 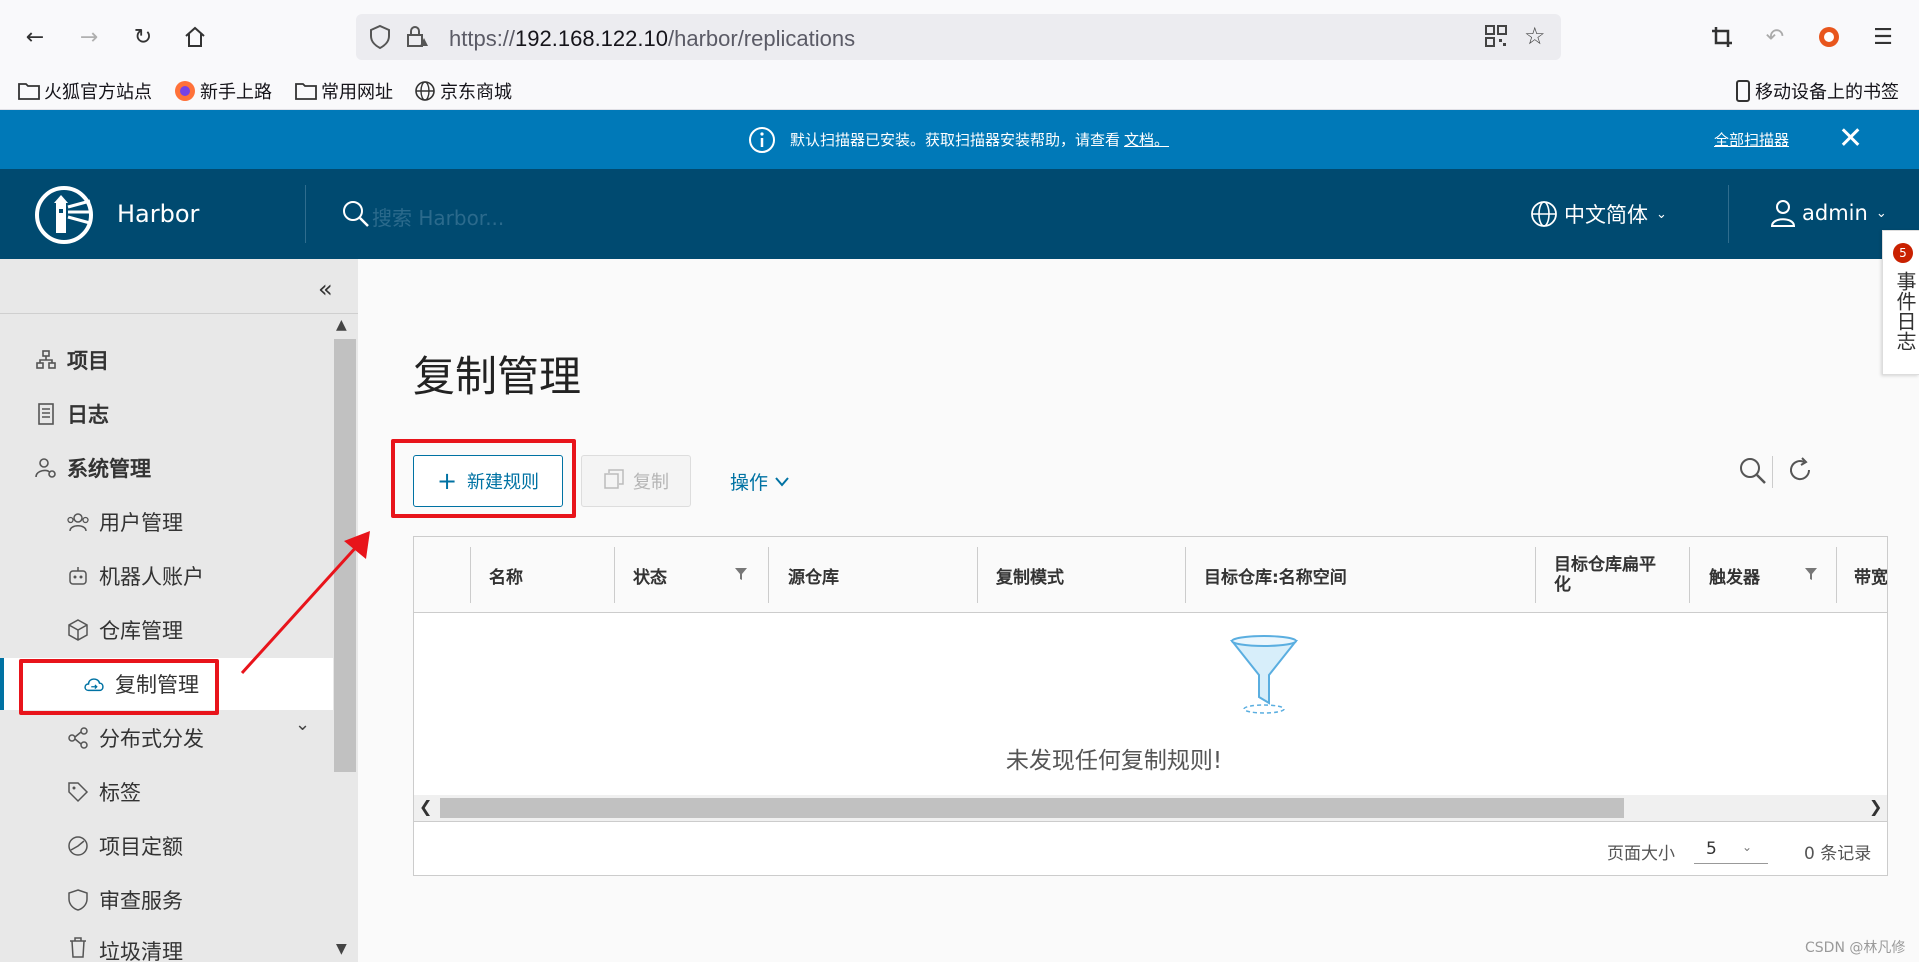 I want to click on close-icon: ✕, so click(x=1850, y=139).